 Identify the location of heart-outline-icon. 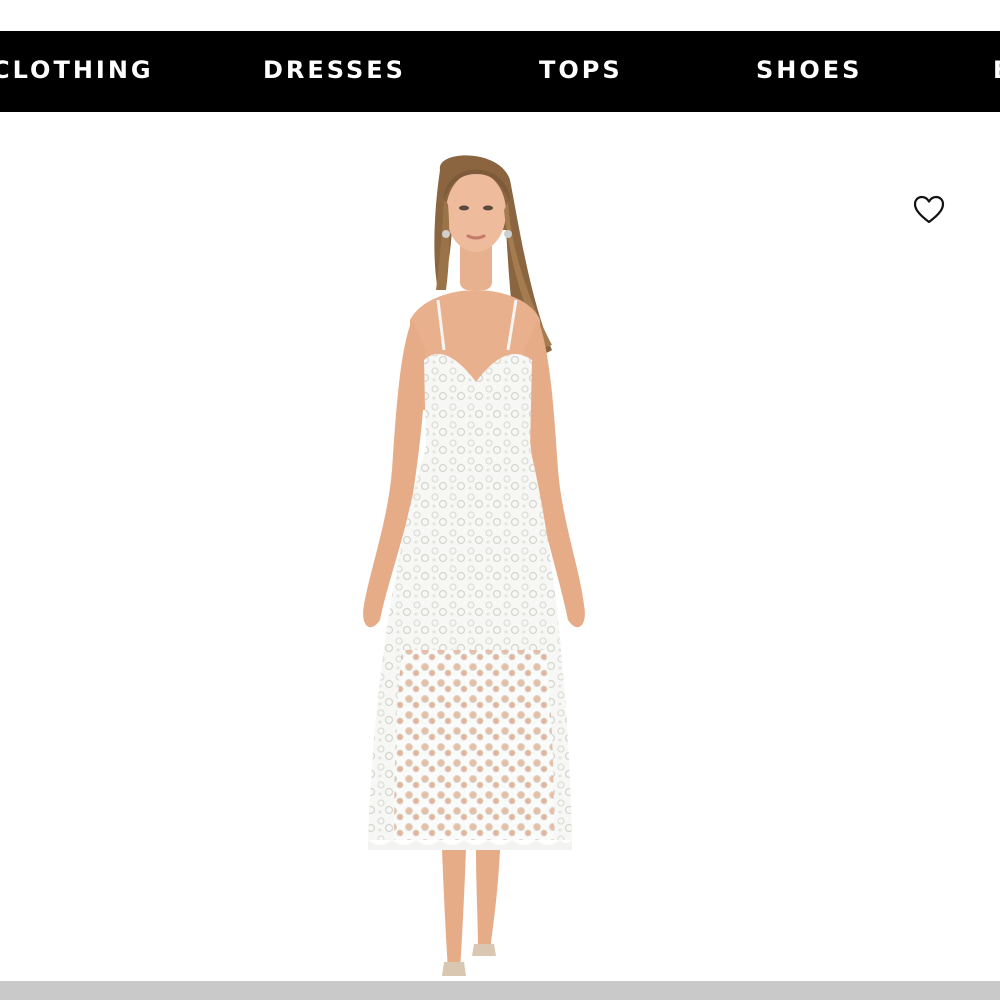
(929, 209).